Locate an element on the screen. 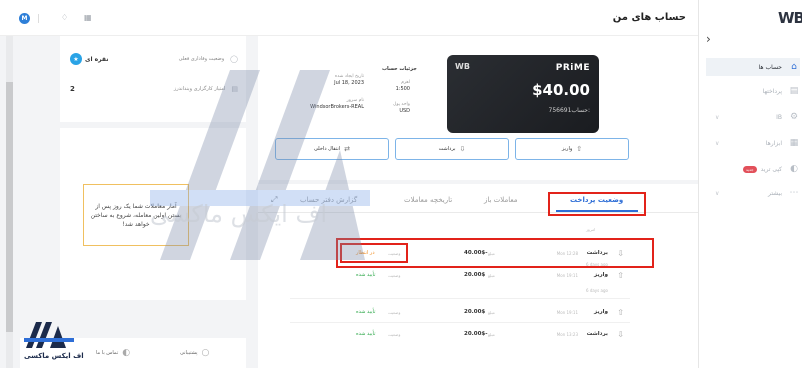  account-card: WB PRiME $40.00 756691حساب: is located at coordinates (523, 94).